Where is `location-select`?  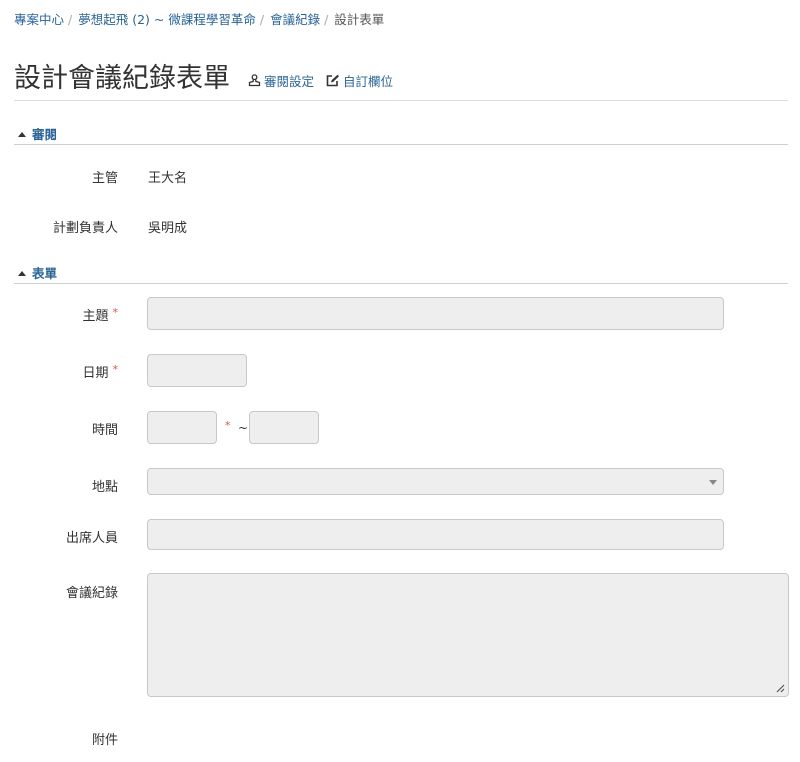
location-select is located at coordinates (435, 481).